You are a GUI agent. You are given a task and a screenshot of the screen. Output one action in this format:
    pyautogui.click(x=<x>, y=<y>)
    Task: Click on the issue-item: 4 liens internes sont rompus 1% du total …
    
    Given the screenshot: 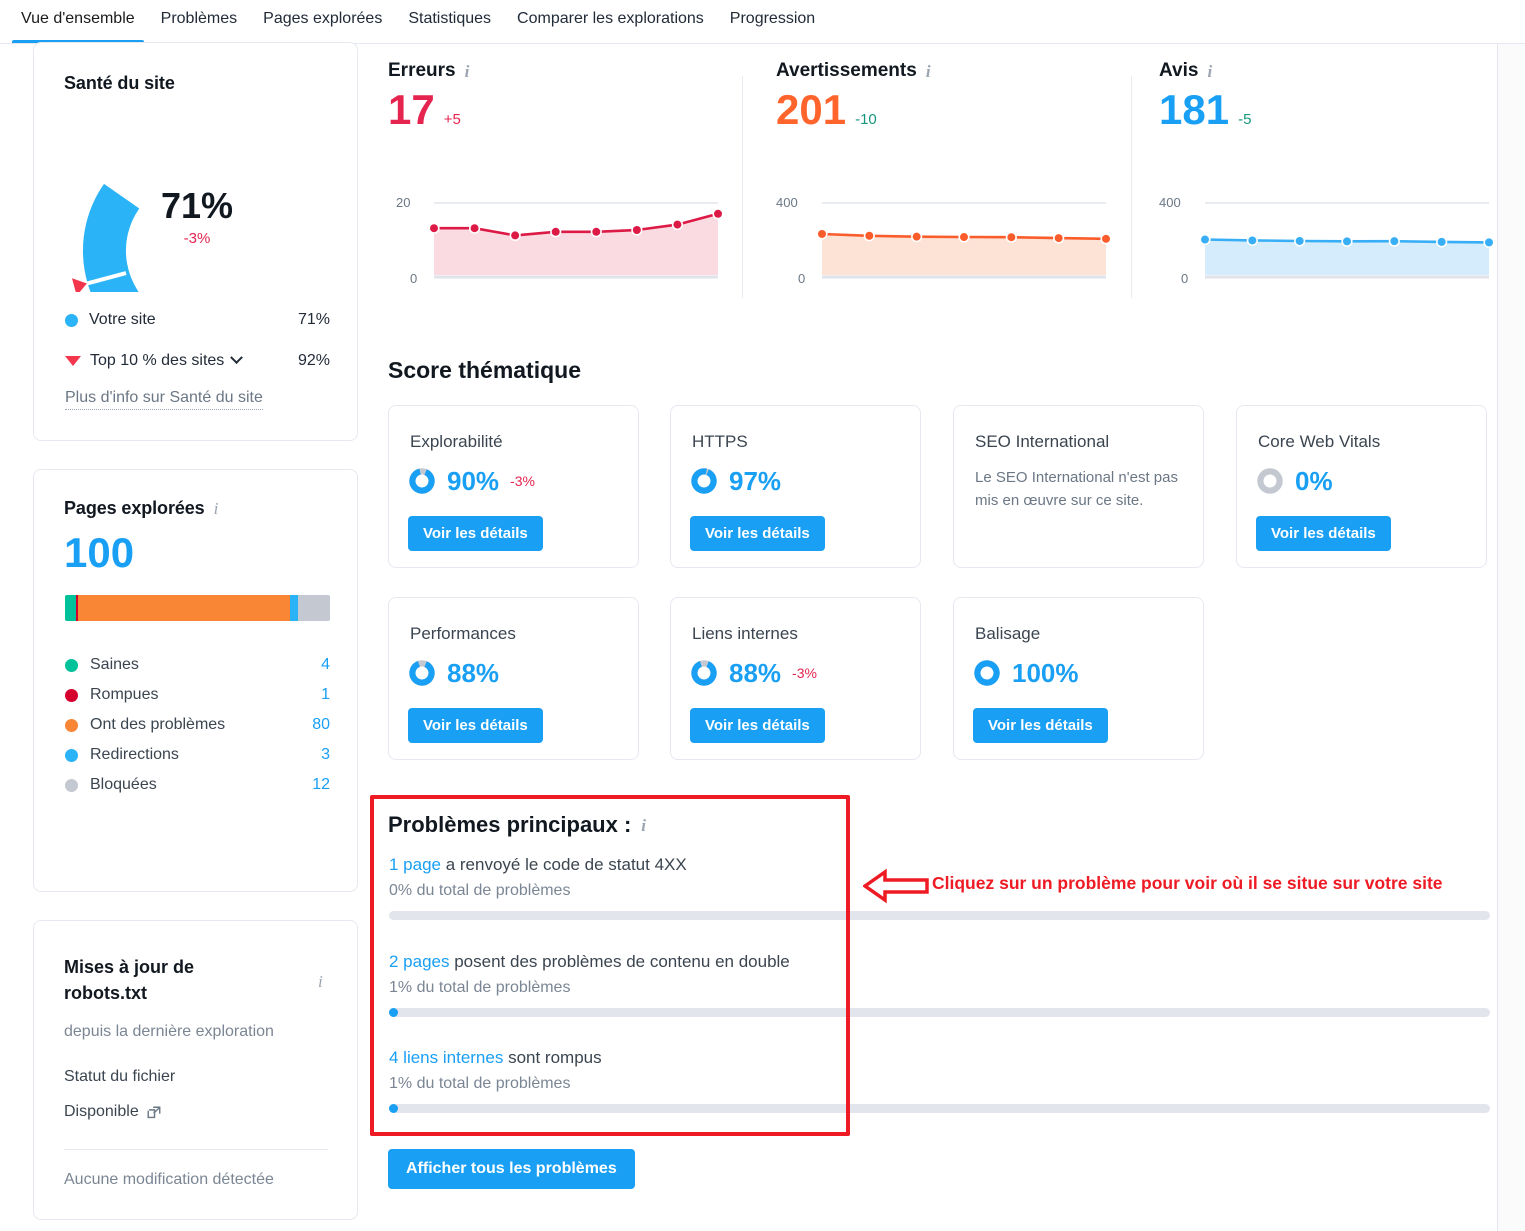 What is the action you would take?
    pyautogui.click(x=939, y=1080)
    